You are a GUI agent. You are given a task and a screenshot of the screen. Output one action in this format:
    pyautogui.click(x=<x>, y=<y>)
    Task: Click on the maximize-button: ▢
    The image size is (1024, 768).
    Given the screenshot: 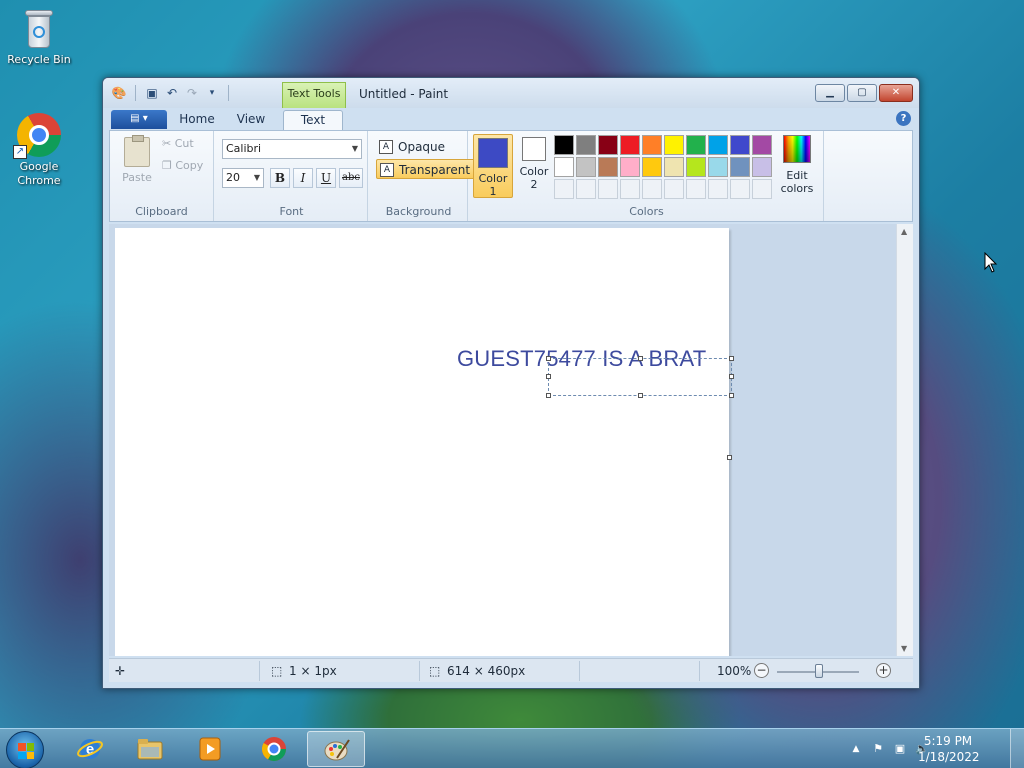 What is the action you would take?
    pyautogui.click(x=862, y=93)
    